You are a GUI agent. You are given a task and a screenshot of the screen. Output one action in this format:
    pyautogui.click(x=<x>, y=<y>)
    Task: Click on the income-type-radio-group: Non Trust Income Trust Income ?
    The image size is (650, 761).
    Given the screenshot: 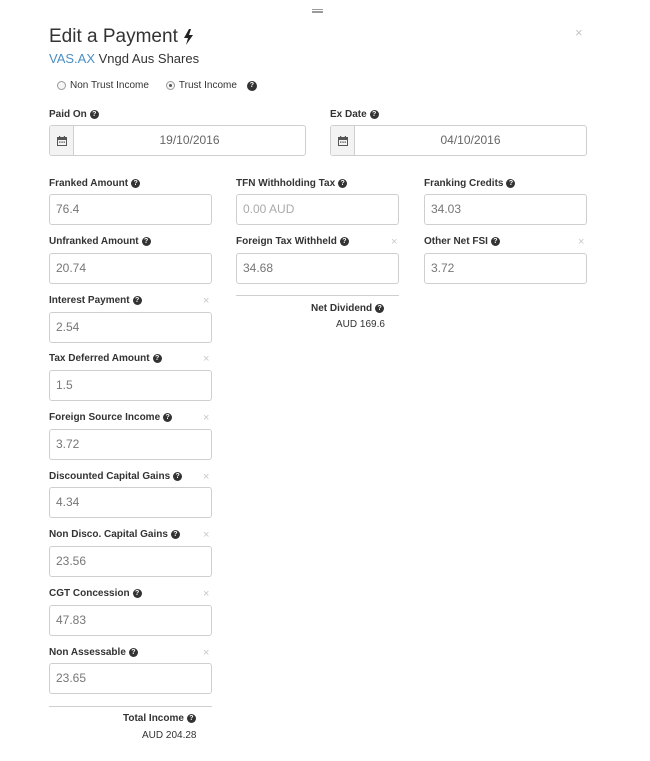 What is the action you would take?
    pyautogui.click(x=157, y=85)
    